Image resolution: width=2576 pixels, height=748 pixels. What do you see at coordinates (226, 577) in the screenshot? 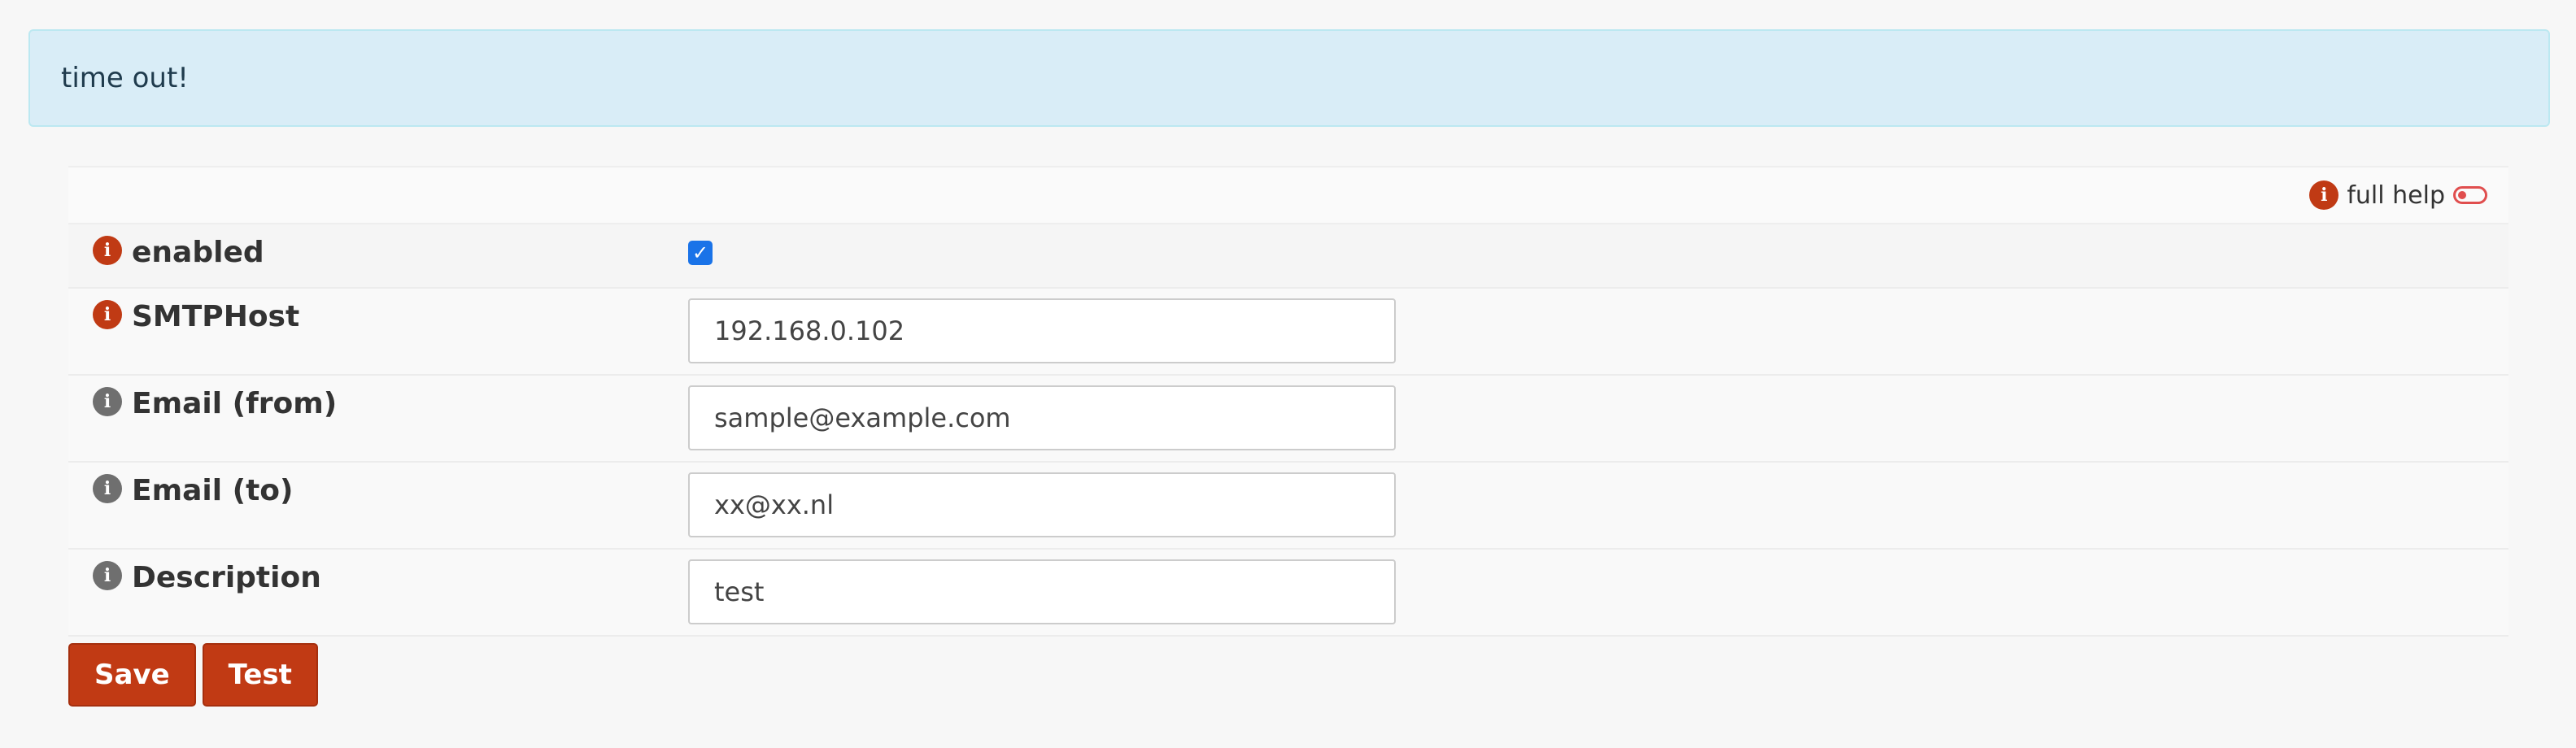
I see `description-label: Description` at bounding box center [226, 577].